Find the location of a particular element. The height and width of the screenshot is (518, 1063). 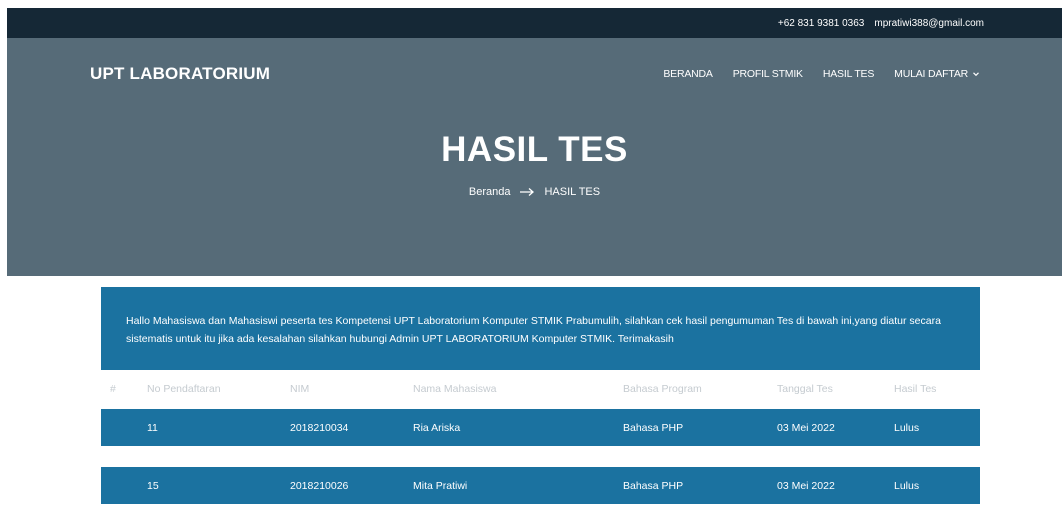

column-header-hasil: Hasil Tes is located at coordinates (915, 389).